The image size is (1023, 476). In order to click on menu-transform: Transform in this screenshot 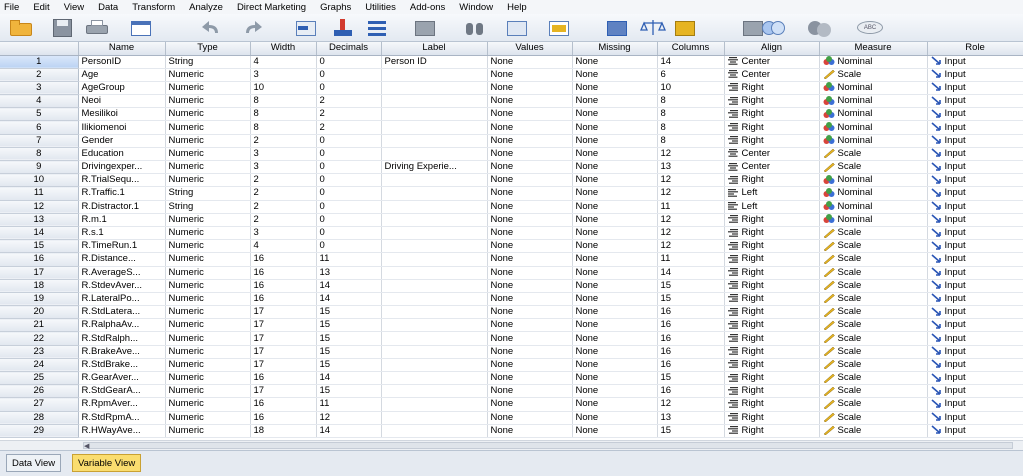, I will do `click(153, 7)`.